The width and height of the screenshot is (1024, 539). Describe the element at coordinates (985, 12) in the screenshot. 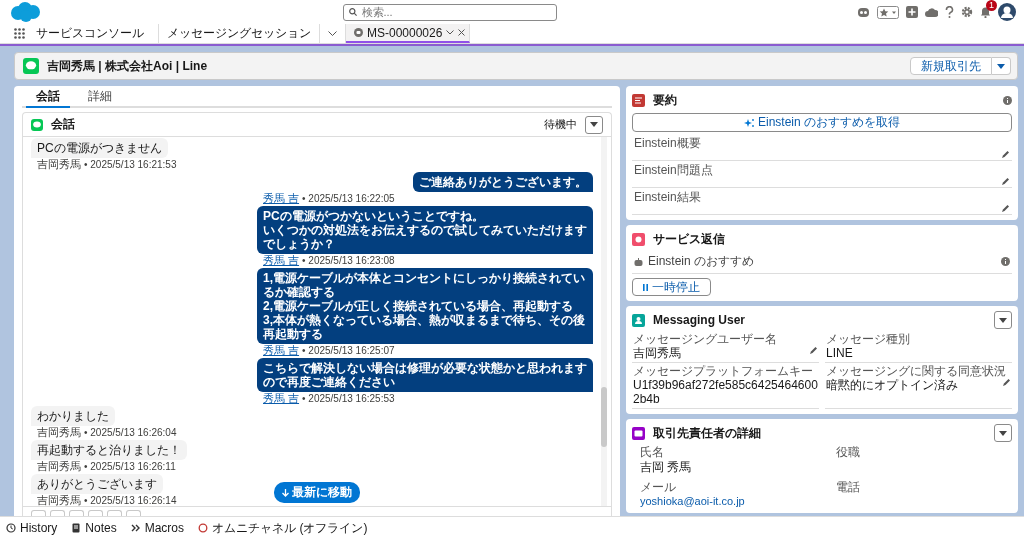

I see `bell-icon` at that location.